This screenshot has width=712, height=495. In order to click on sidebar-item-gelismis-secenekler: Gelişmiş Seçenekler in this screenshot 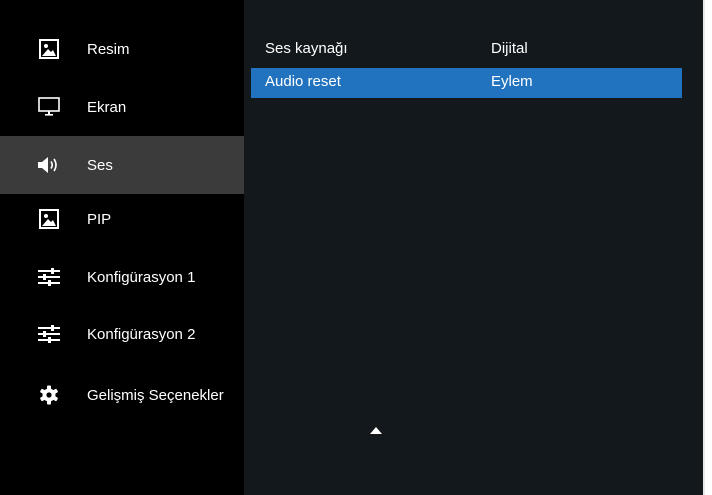, I will do `click(122, 395)`.